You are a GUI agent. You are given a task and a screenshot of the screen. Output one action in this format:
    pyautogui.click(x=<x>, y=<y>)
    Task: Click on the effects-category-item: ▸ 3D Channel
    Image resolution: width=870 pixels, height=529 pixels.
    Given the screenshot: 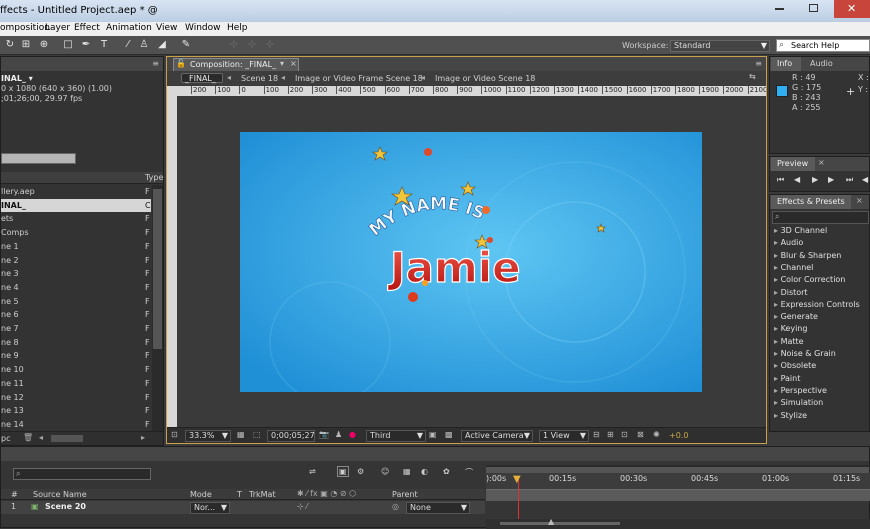 What is the action you would take?
    pyautogui.click(x=800, y=230)
    